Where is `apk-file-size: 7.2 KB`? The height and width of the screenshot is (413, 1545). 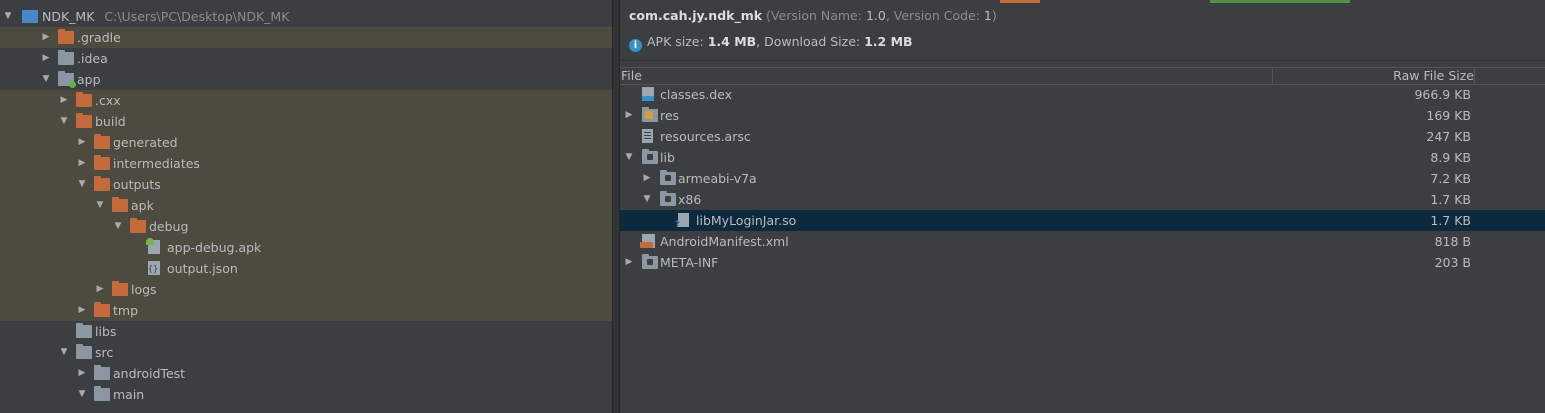
apk-file-size: 7.2 KB is located at coordinates (1450, 178).